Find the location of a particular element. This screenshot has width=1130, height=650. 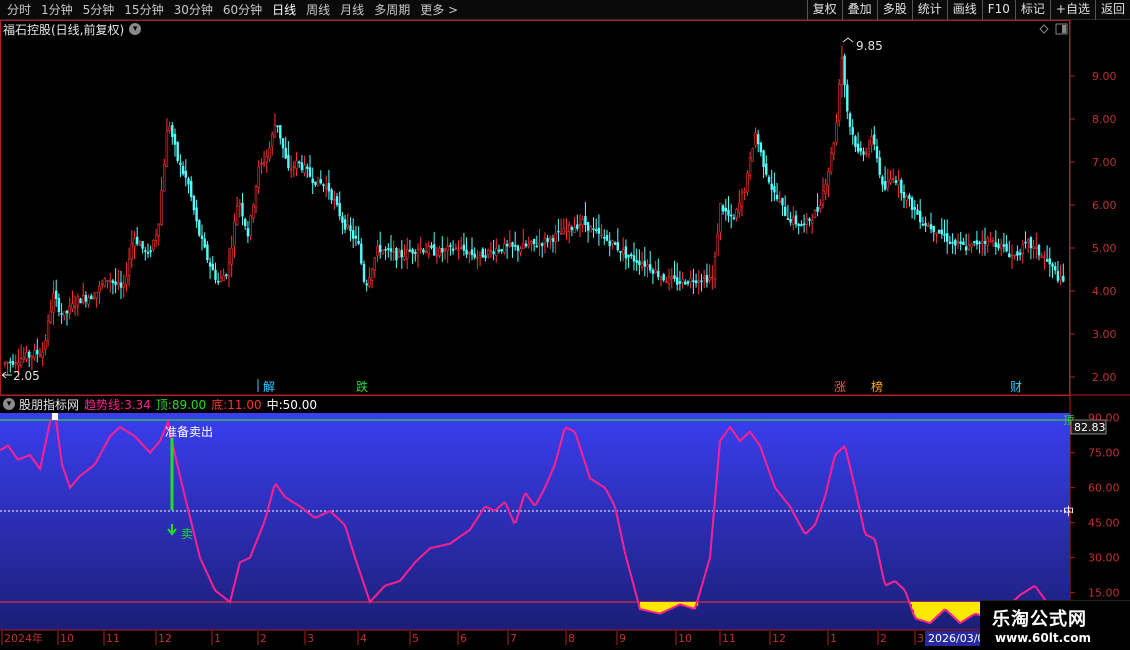

high-price-value: 9.85 is located at coordinates (869, 46).